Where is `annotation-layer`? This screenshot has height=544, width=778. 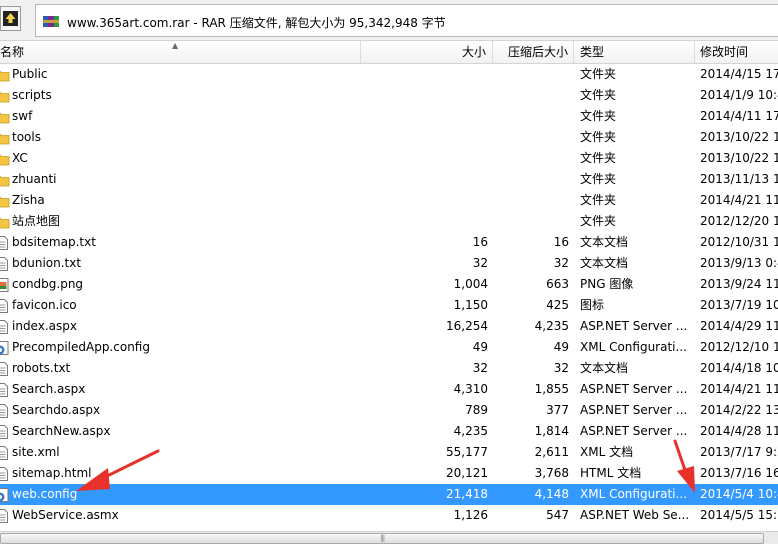 annotation-layer is located at coordinates (385, 466).